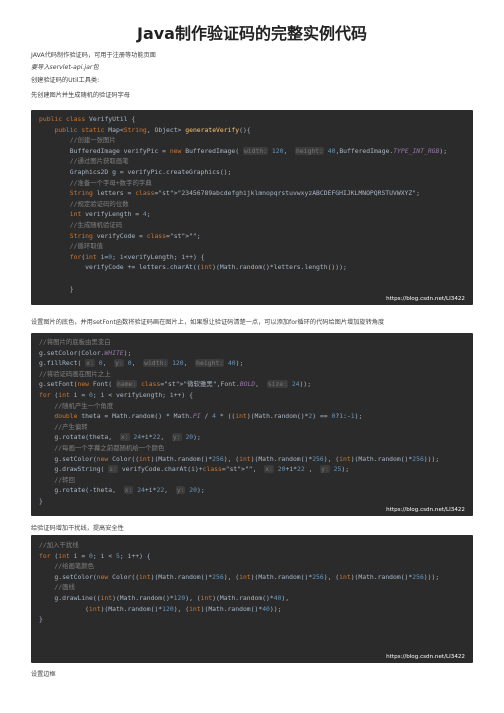 The image size is (504, 713). Describe the element at coordinates (59, 545) in the screenshot. I see `code-line: //加入干扰线` at that location.